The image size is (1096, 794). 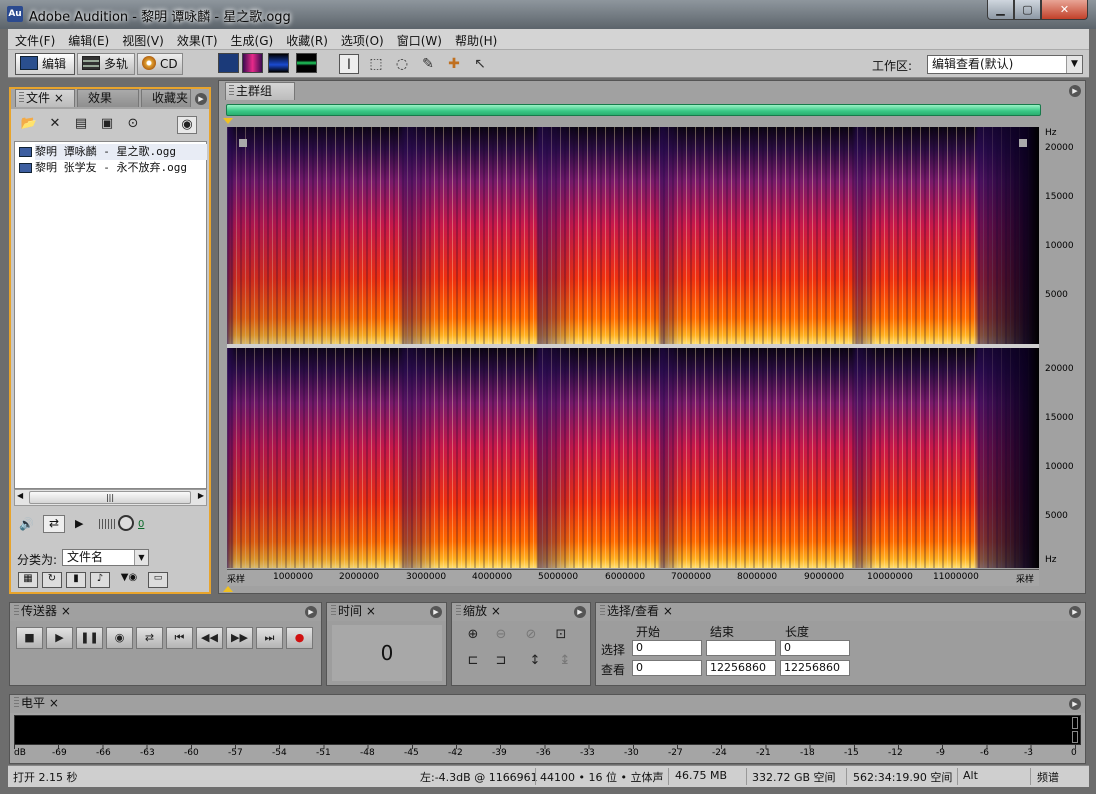 What do you see at coordinates (1075, 737) in the screenshot?
I see `clip-indicator-right` at bounding box center [1075, 737].